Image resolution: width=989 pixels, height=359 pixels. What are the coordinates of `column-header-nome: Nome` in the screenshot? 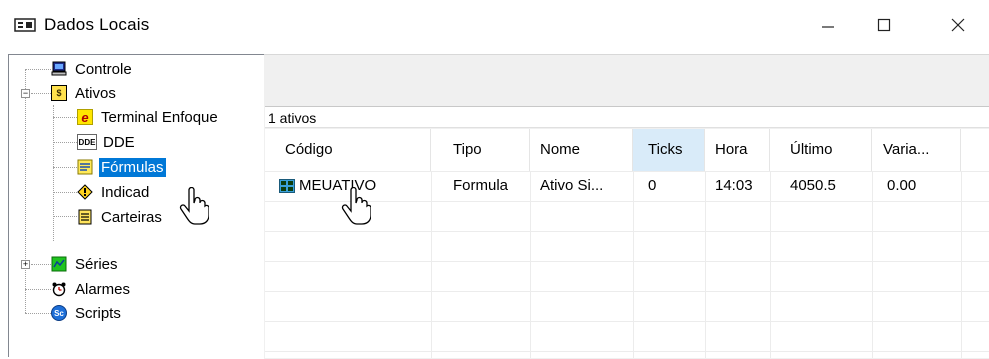 It's located at (581, 150).